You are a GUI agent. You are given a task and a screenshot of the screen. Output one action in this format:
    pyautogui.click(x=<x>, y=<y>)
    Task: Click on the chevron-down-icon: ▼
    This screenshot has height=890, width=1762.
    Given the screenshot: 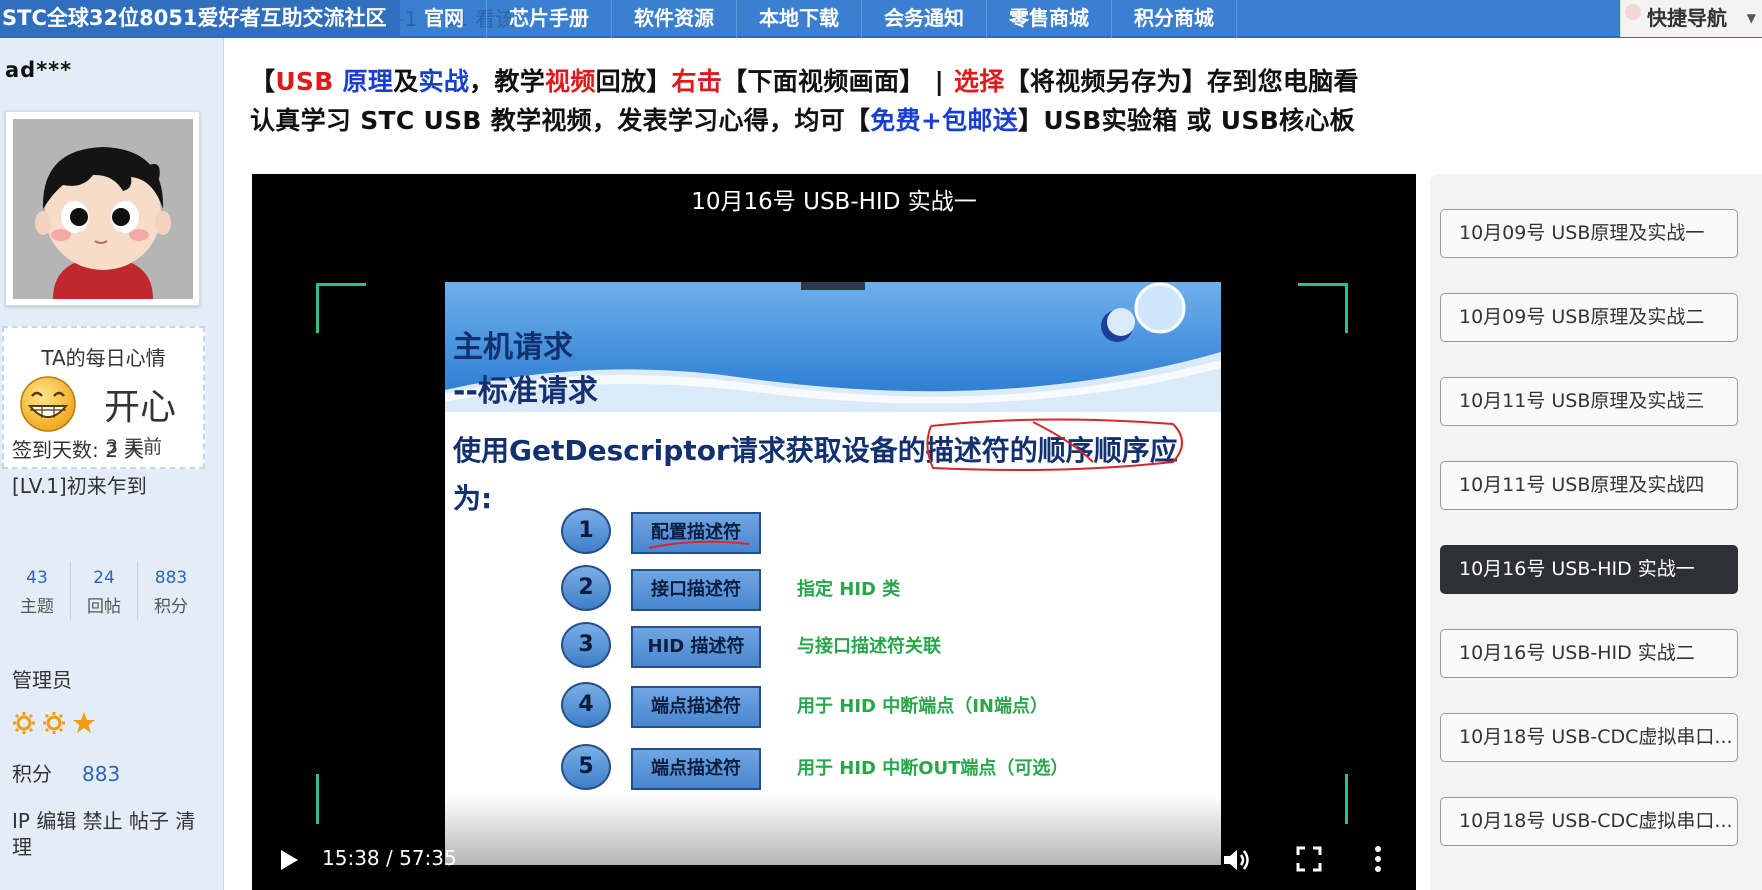 What is the action you would take?
    pyautogui.click(x=1751, y=18)
    